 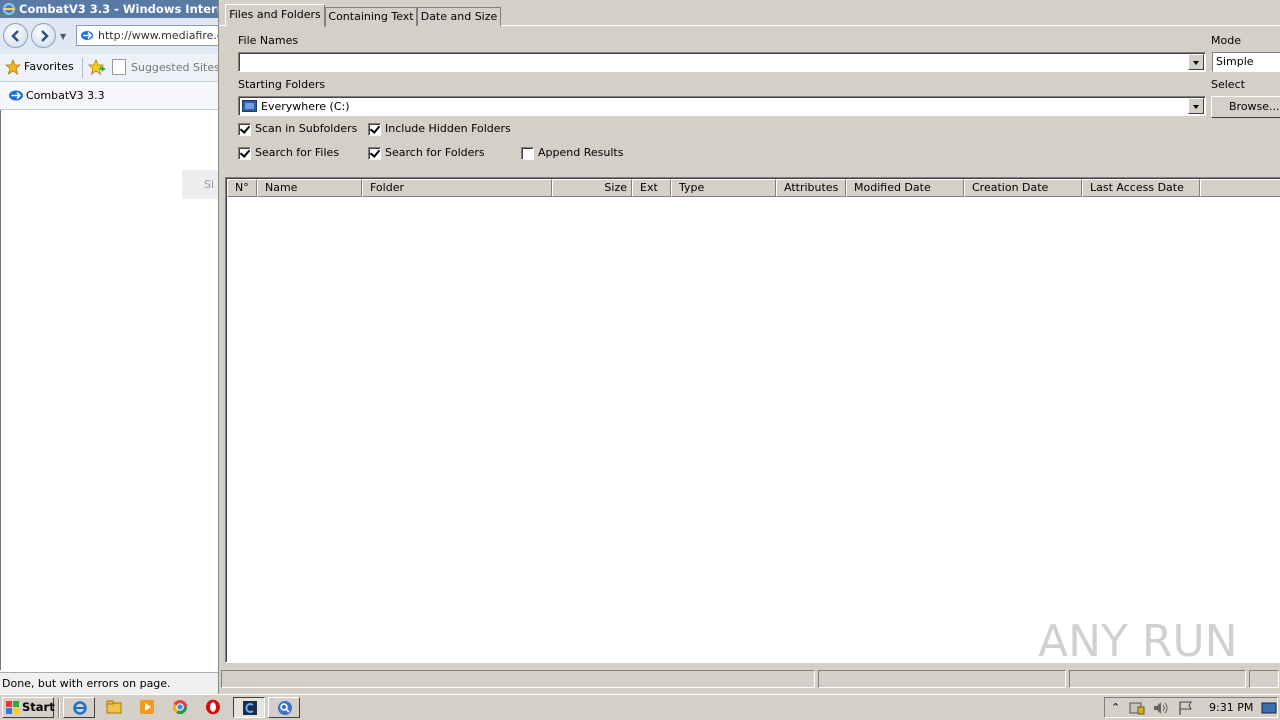 I want to click on volume-icon, so click(x=1161, y=708).